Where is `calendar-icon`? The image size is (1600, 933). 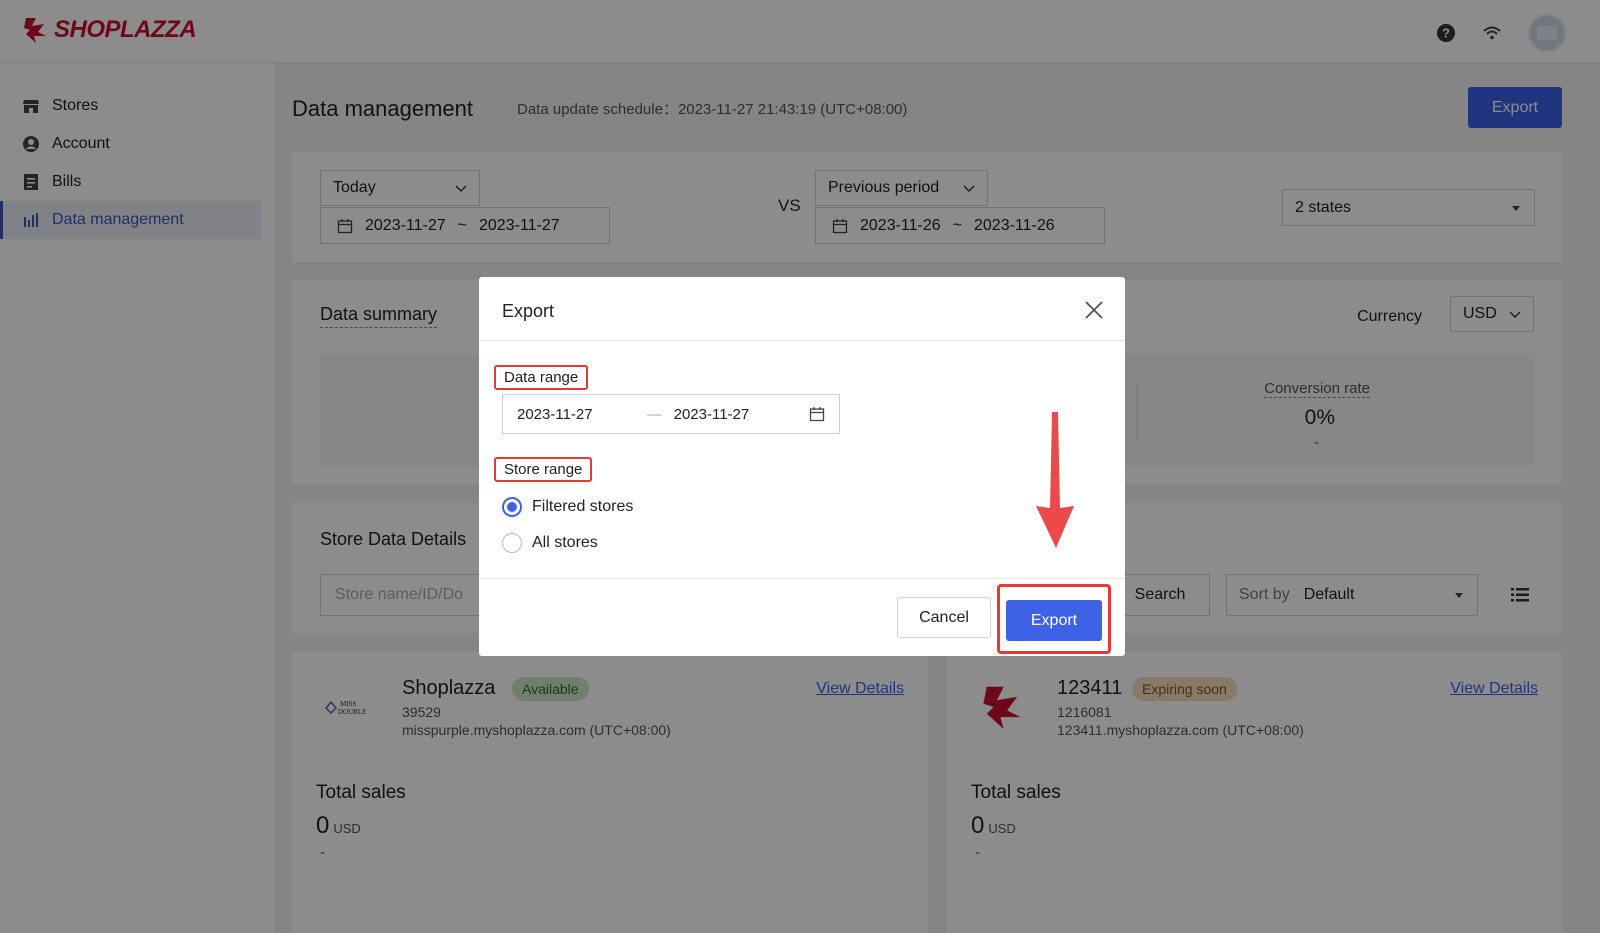
calendar-icon is located at coordinates (817, 414).